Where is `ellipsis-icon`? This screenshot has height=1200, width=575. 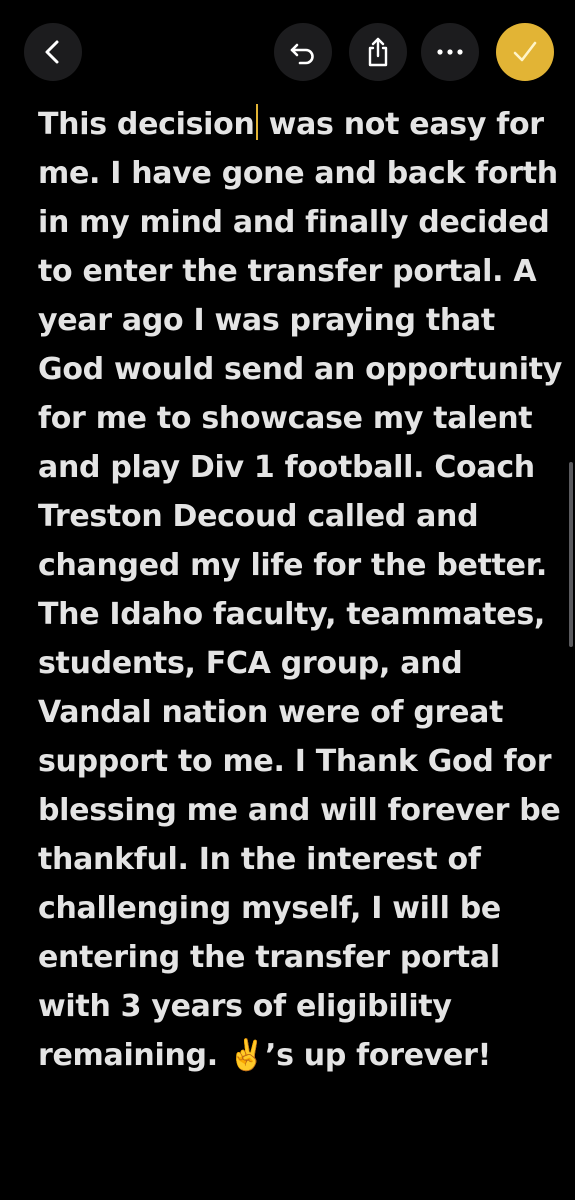 ellipsis-icon is located at coordinates (450, 52).